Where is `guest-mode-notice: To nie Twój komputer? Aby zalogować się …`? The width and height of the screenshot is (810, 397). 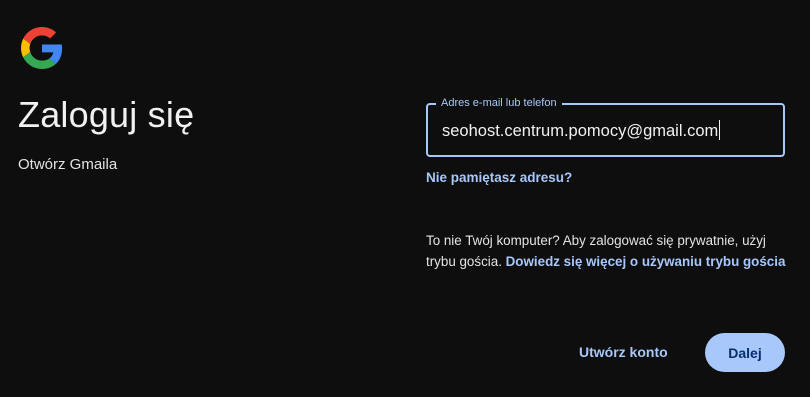
guest-mode-notice: To nie Twój komputer? Aby zalogować się … is located at coordinates (606, 251).